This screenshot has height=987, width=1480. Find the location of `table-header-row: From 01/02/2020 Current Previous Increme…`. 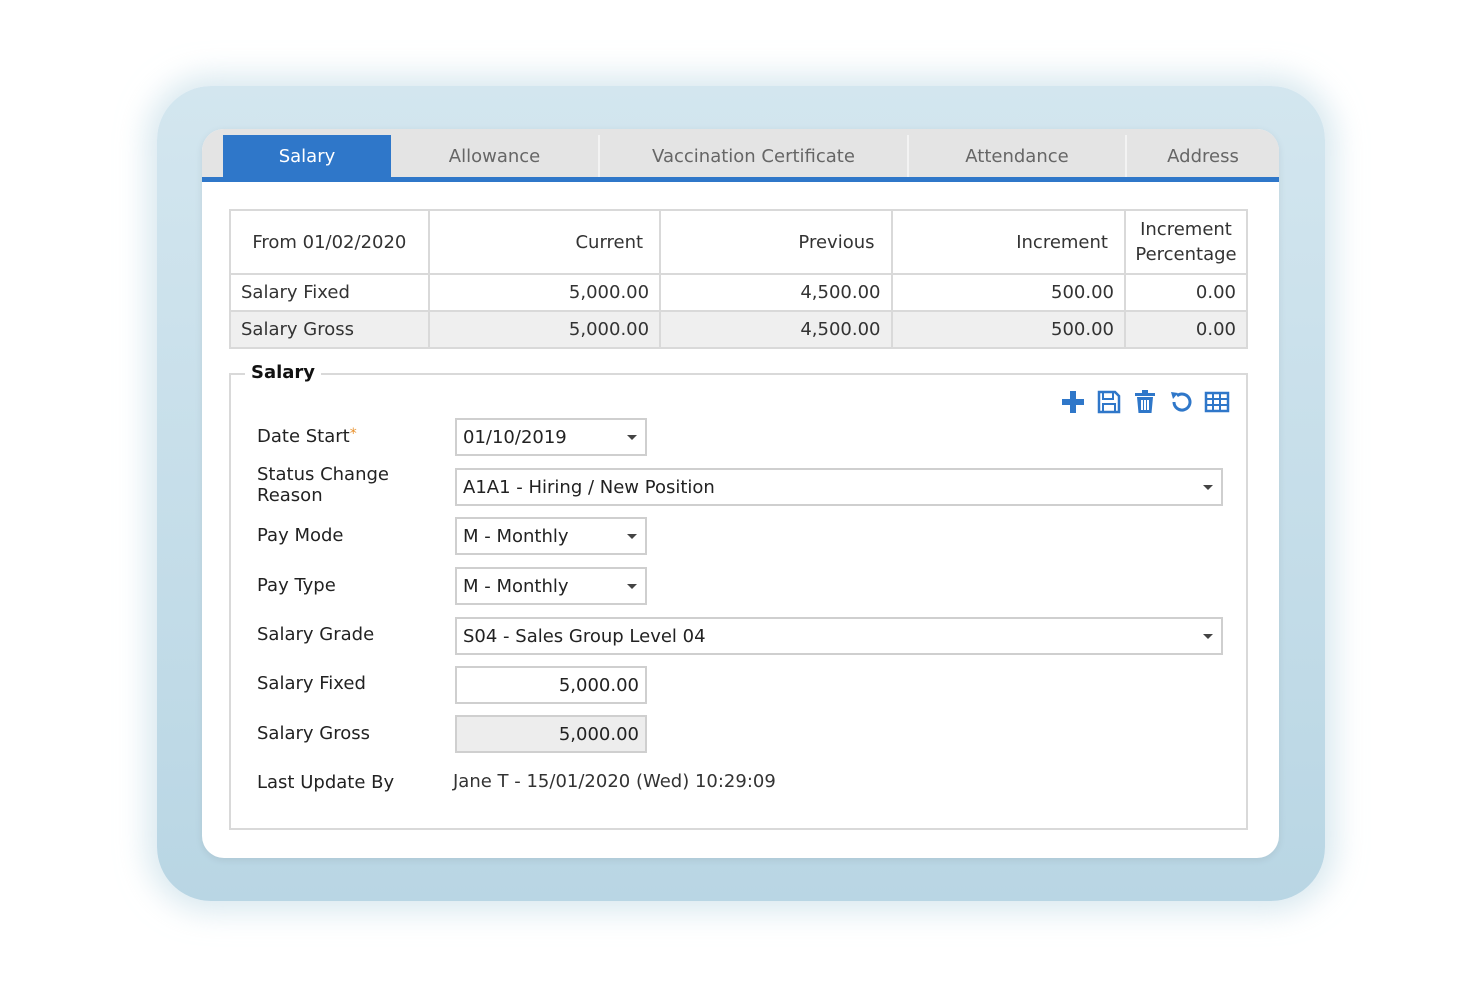

table-header-row: From 01/02/2020 Current Previous Increme… is located at coordinates (739, 242).